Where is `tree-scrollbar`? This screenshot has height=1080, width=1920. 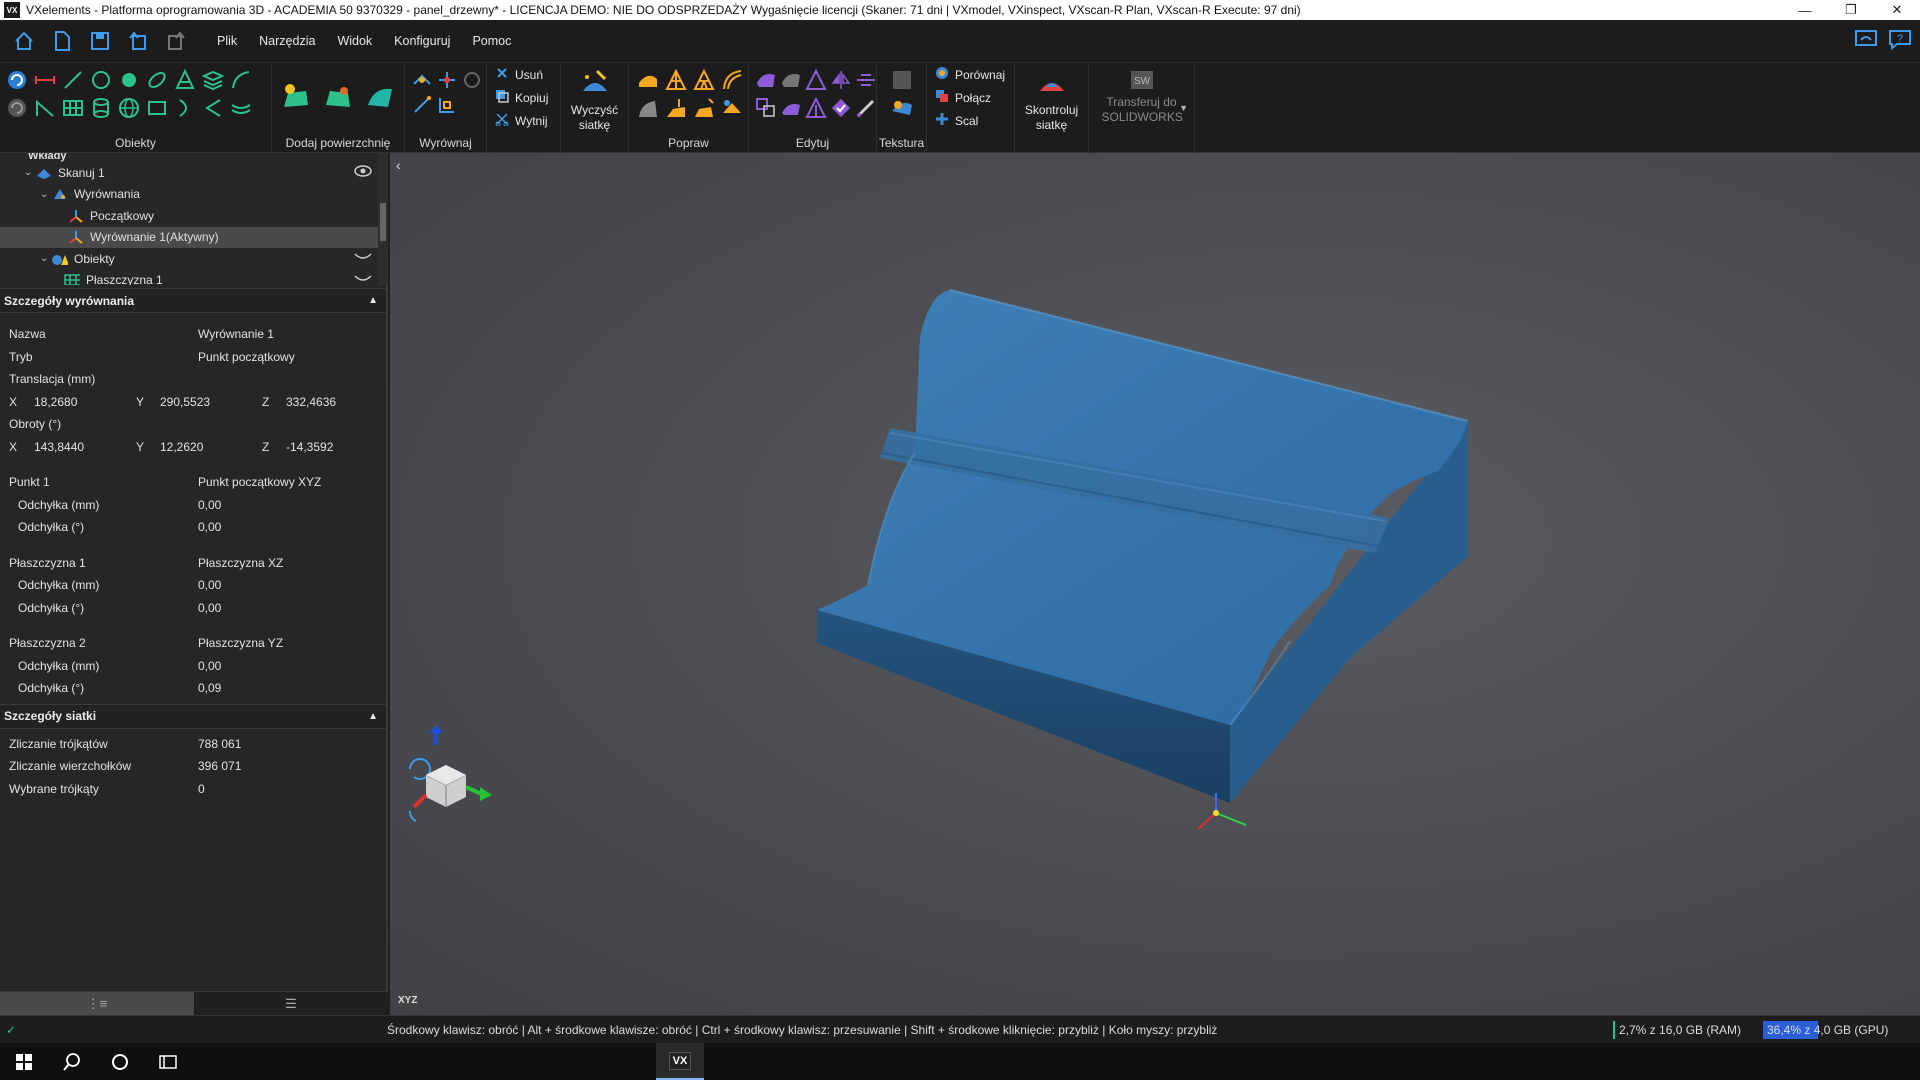 tree-scrollbar is located at coordinates (383, 219).